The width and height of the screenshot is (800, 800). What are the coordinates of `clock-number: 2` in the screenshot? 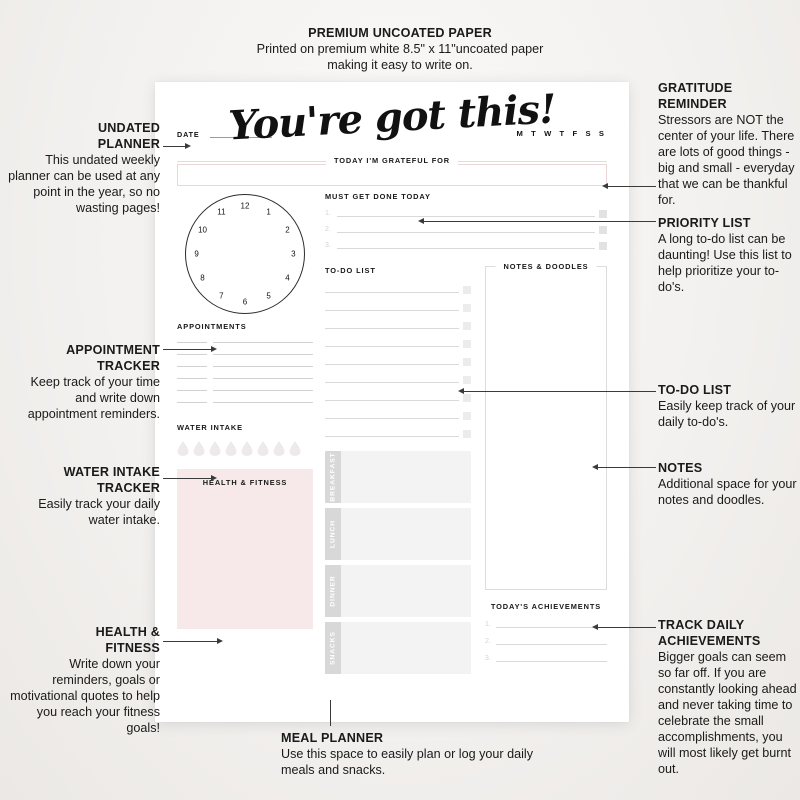 It's located at (287, 230).